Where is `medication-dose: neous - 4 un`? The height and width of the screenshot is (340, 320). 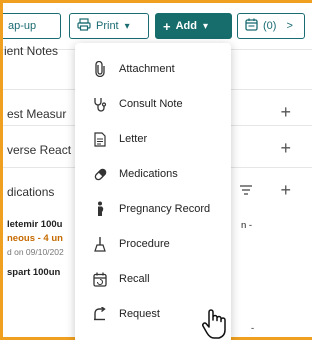 medication-dose: neous - 4 un is located at coordinates (35, 238).